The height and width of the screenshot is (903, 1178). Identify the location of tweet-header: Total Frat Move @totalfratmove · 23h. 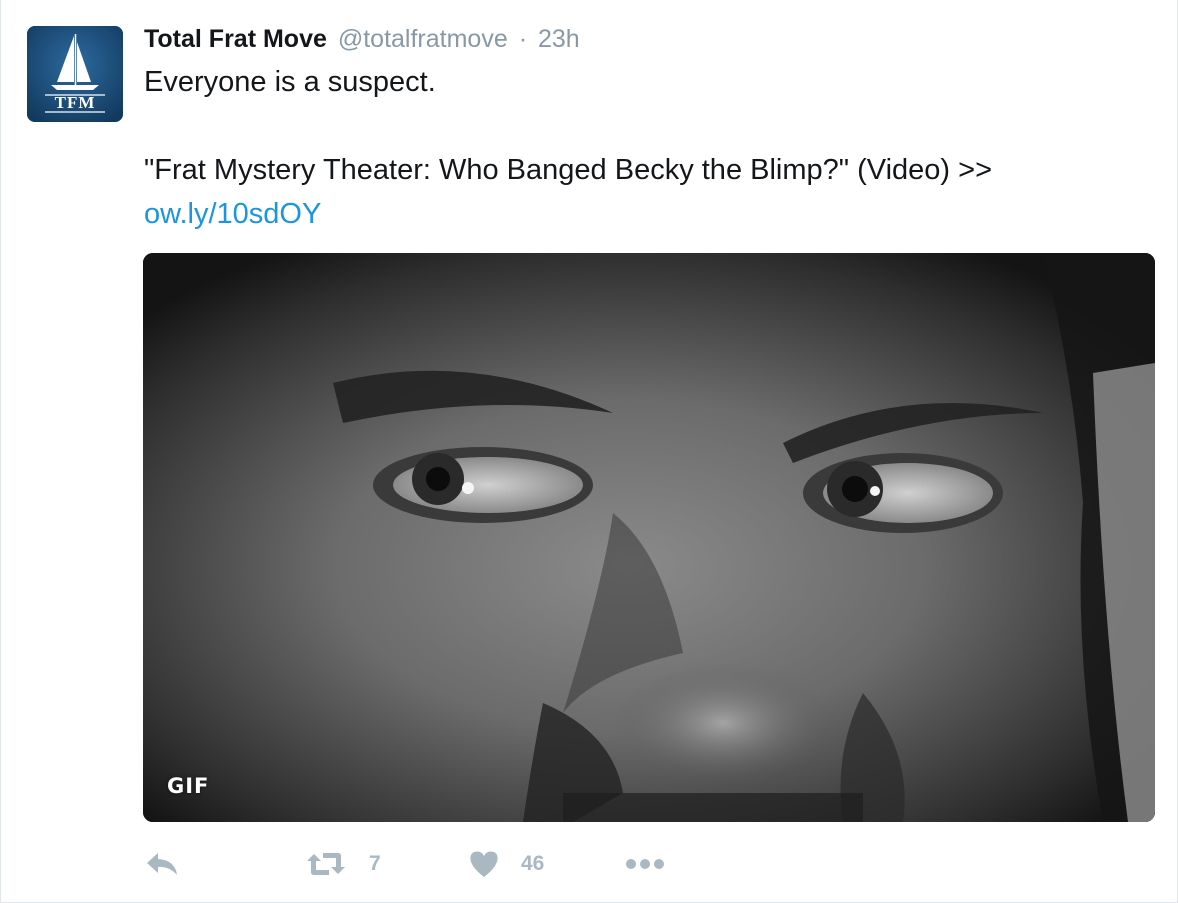
(362, 39).